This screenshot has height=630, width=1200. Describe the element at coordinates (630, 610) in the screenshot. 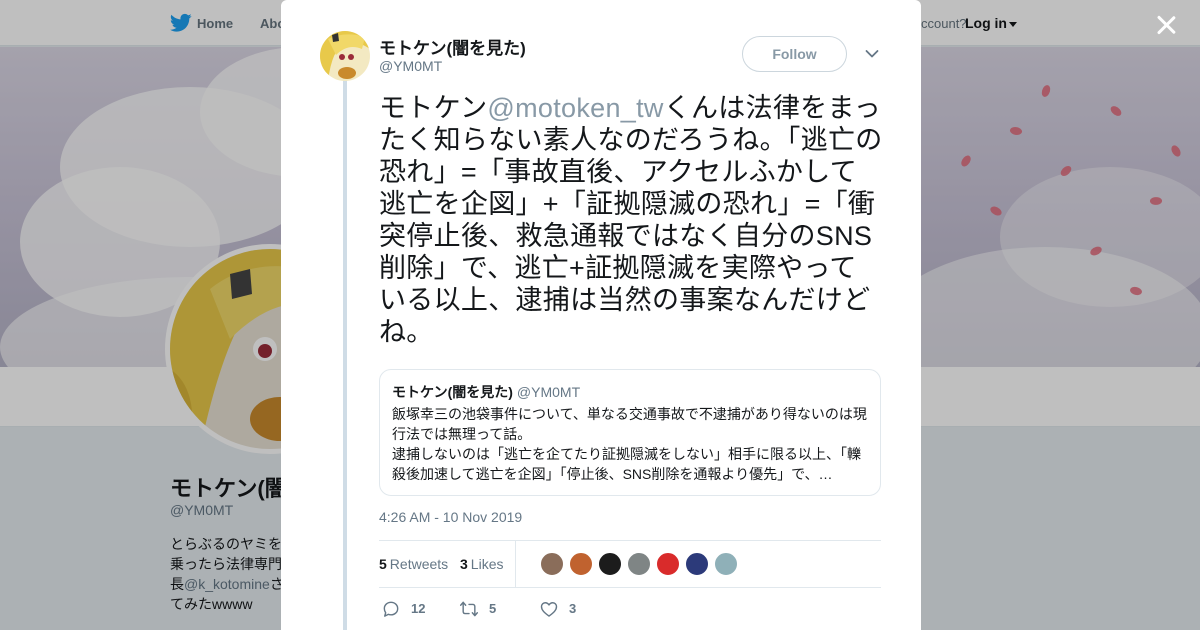

I see `tweet-actions: 12 5 3` at that location.